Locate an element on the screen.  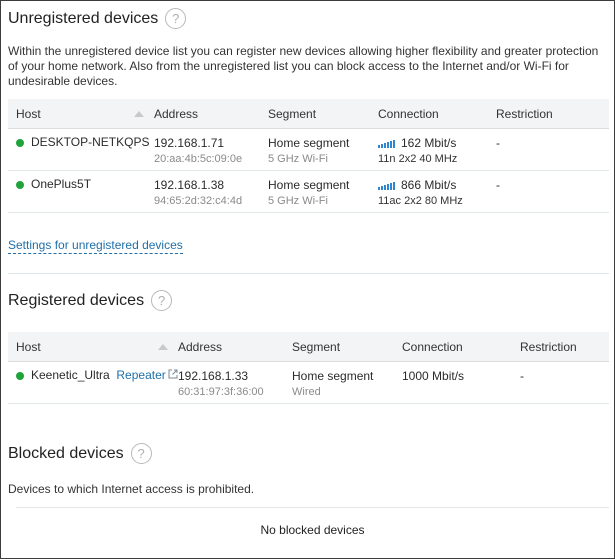
mac-address: 94:65:2d:32:c4:4d is located at coordinates (198, 201).